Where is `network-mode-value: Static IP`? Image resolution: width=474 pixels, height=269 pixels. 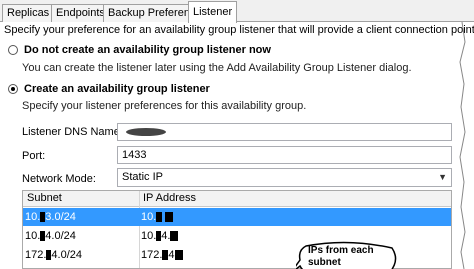 network-mode-value: Static IP is located at coordinates (142, 177).